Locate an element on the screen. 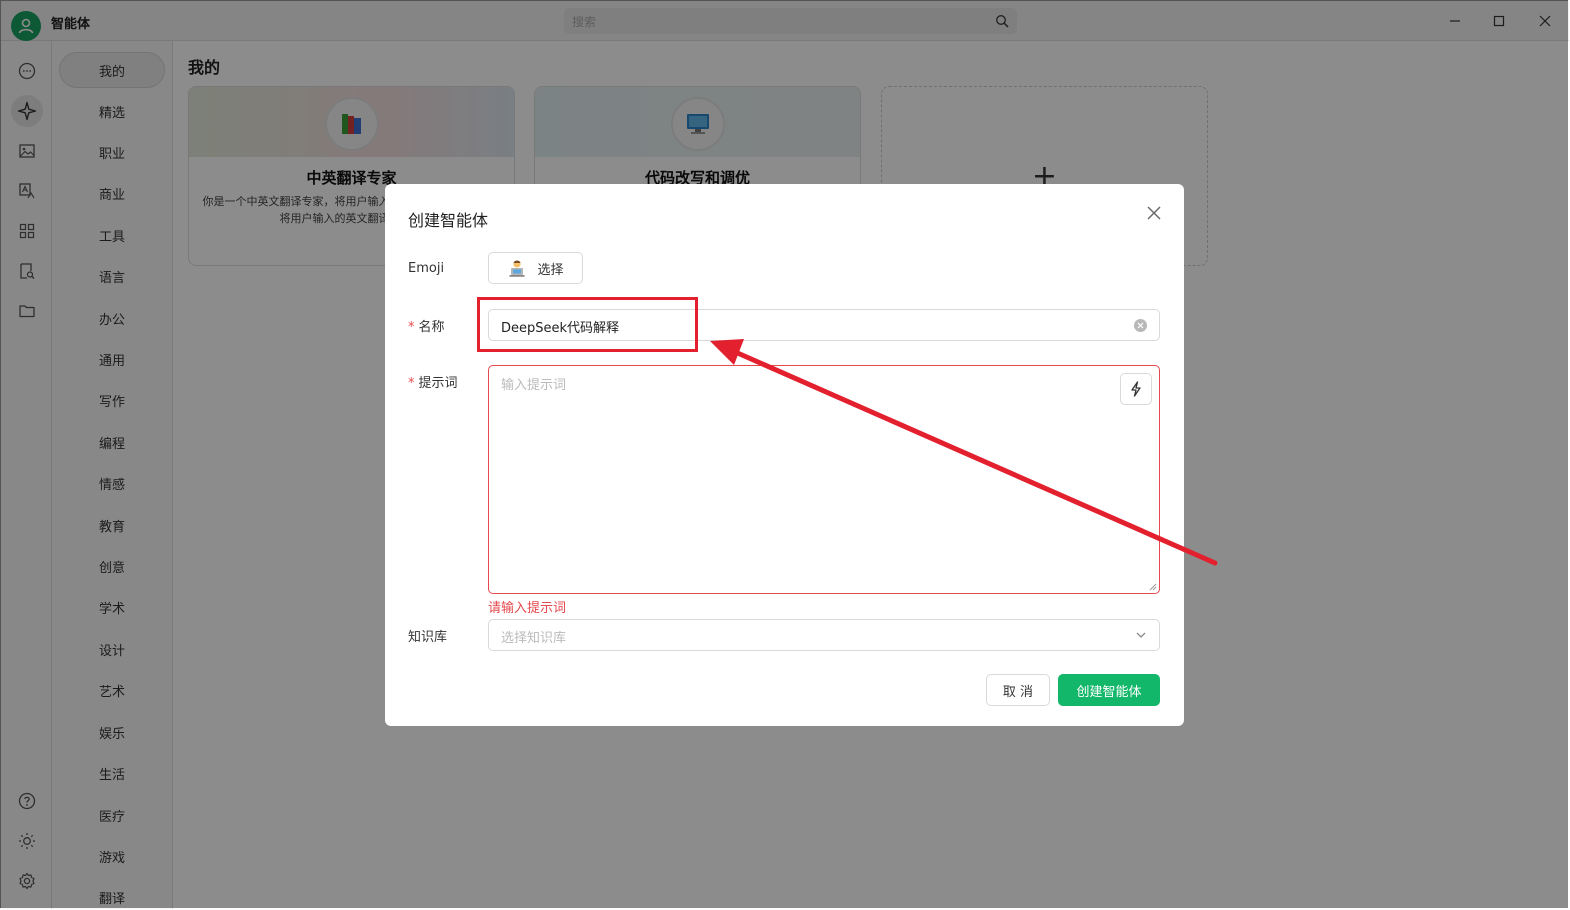 The height and width of the screenshot is (910, 1570). resize-handle-icon is located at coordinates (1152, 586).